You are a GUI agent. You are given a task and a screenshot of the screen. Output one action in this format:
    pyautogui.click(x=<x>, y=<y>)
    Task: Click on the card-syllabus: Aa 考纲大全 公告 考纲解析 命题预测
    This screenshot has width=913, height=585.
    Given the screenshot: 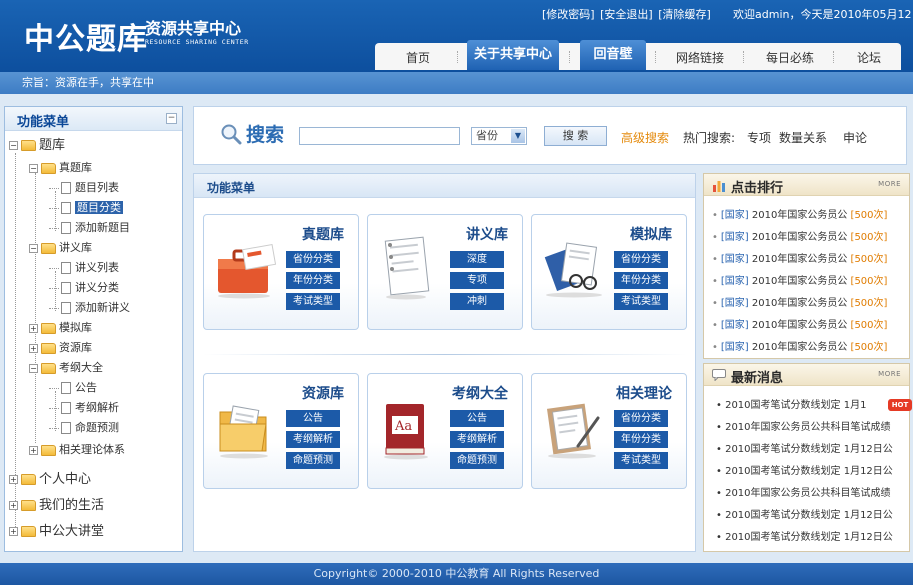 What is the action you would take?
    pyautogui.click(x=445, y=431)
    